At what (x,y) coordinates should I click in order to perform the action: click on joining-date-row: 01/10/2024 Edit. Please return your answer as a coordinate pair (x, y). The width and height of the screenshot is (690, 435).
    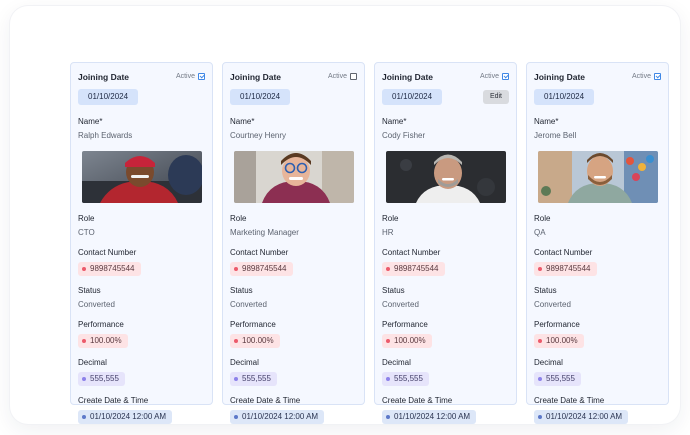
    Looking at the image, I should click on (445, 97).